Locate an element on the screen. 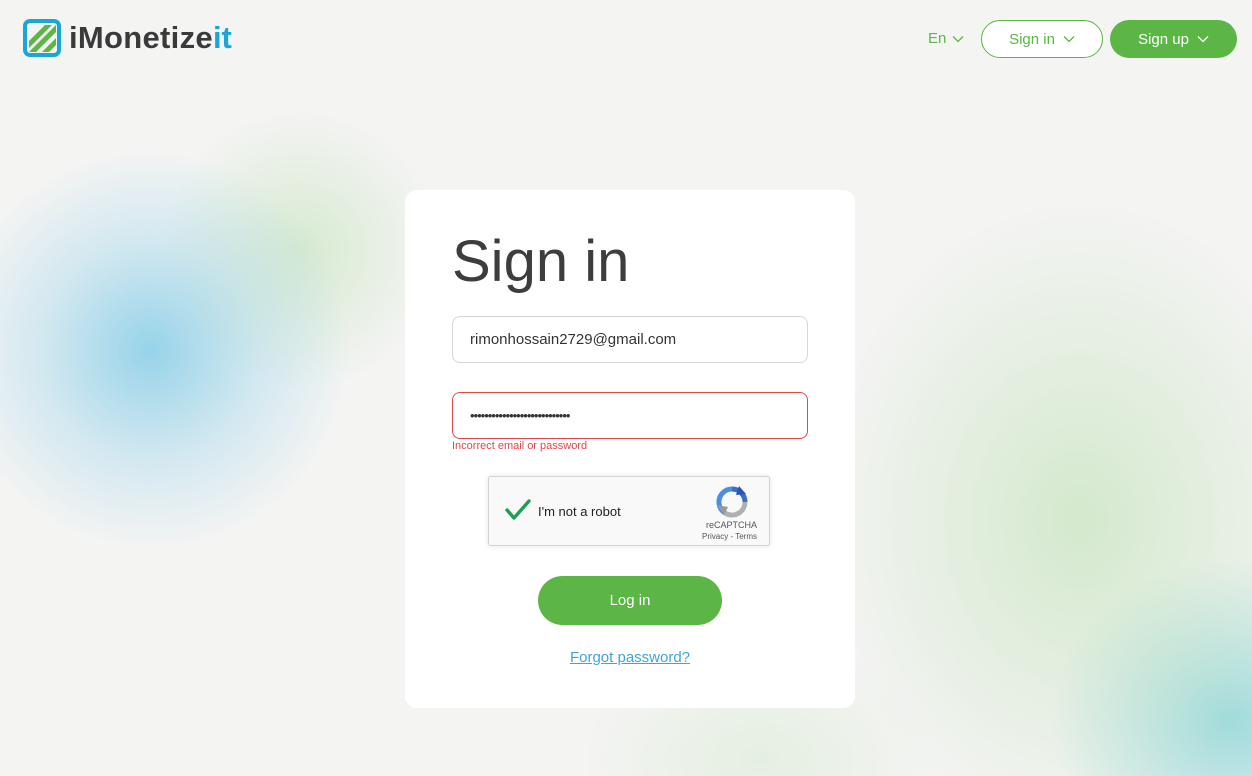 The image size is (1252, 776). password-field-wrapper is located at coordinates (630, 415).